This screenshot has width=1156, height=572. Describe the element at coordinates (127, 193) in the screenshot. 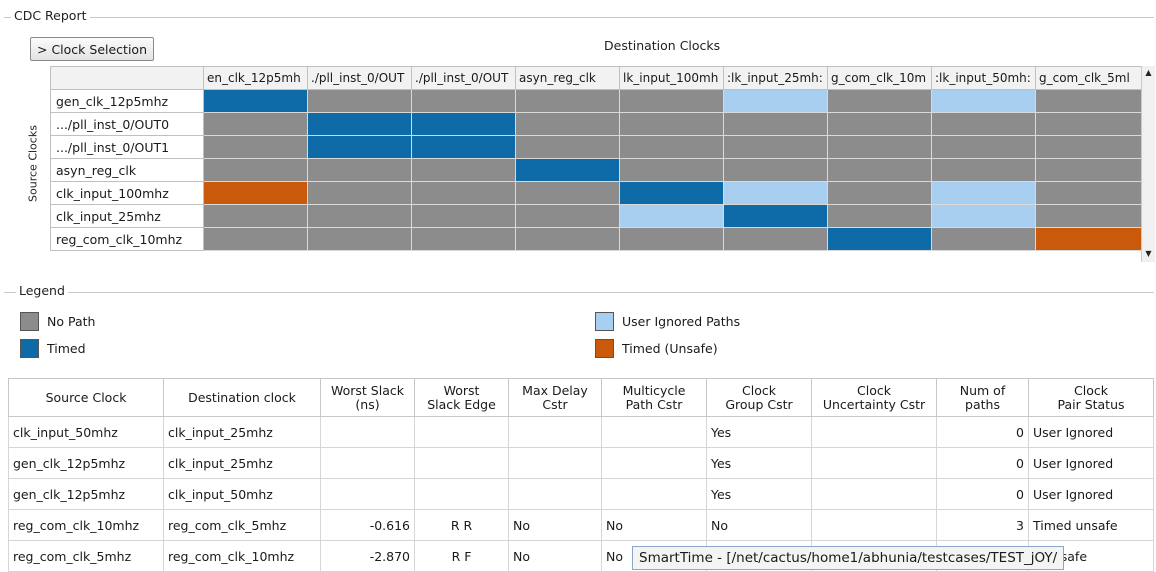

I see `source-clock-label: clk_input_100mhz` at that location.